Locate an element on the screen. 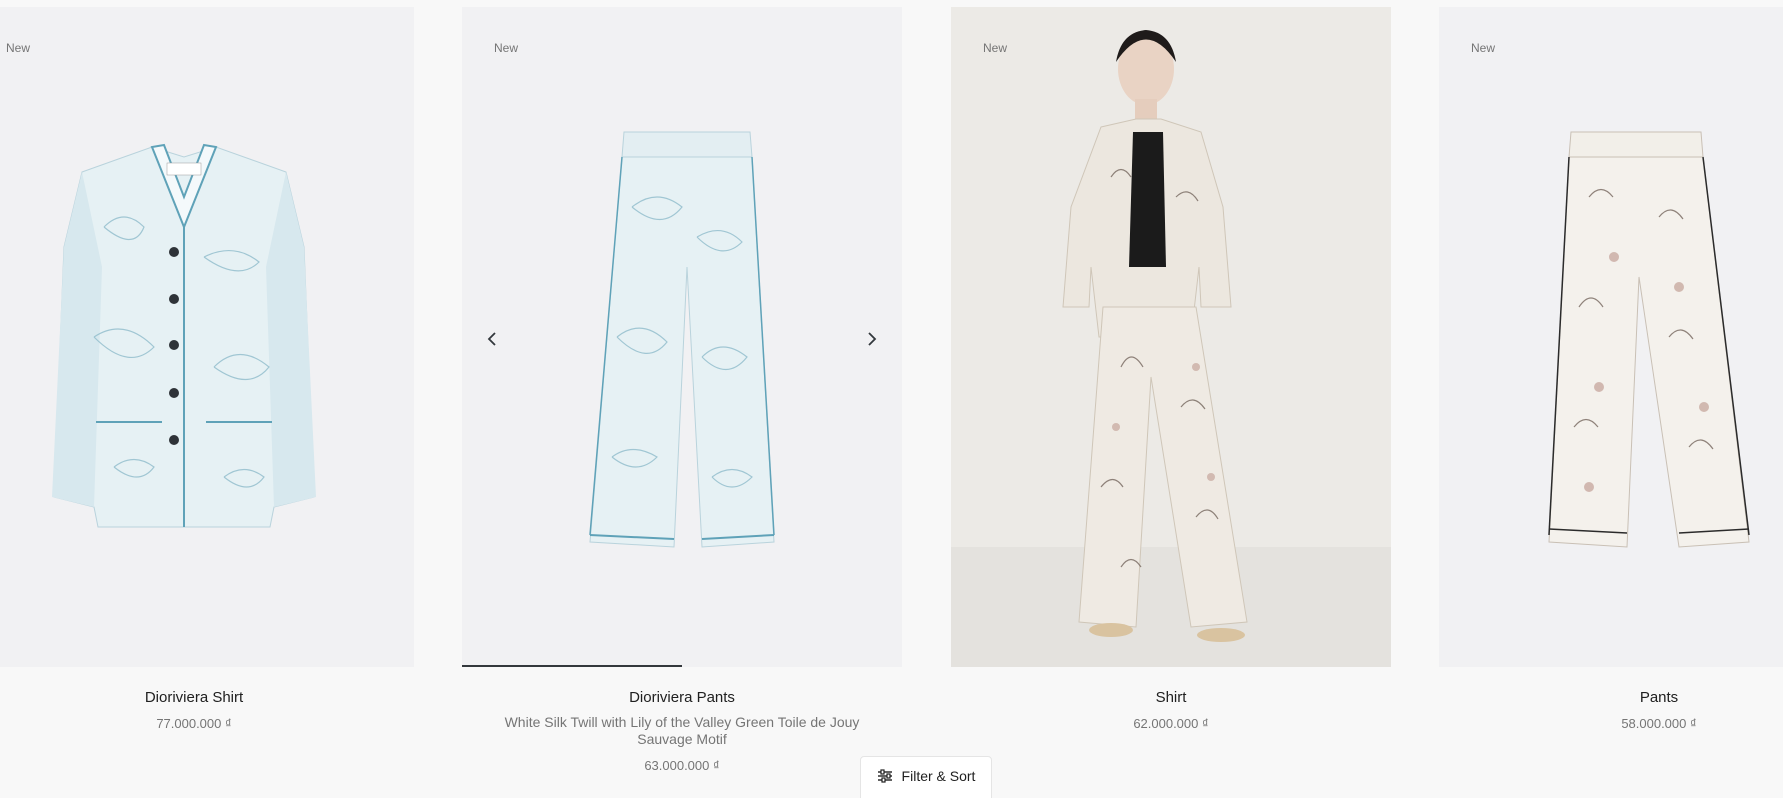  toile-pants-image is located at coordinates (682, 339).